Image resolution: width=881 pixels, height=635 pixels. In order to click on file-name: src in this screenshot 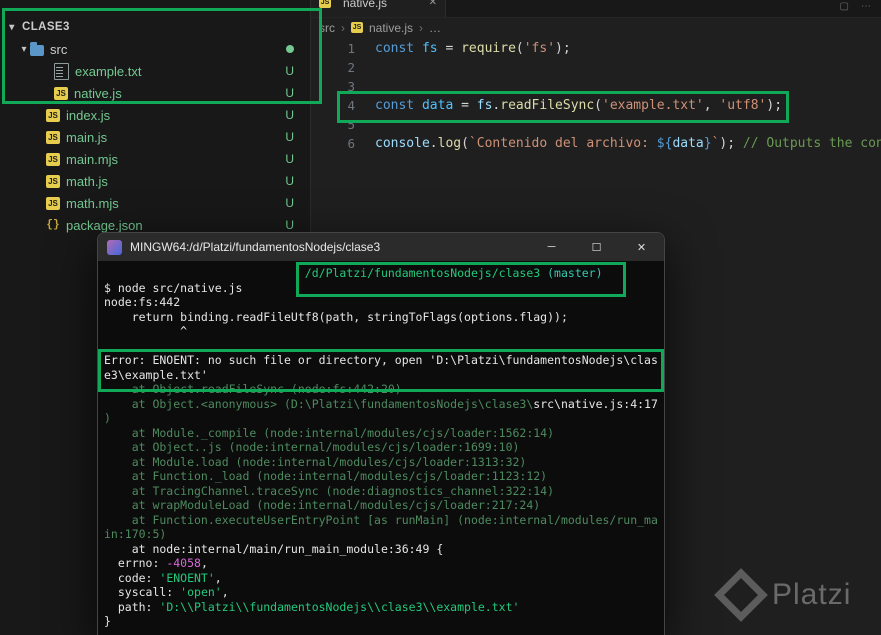, I will do `click(59, 49)`.